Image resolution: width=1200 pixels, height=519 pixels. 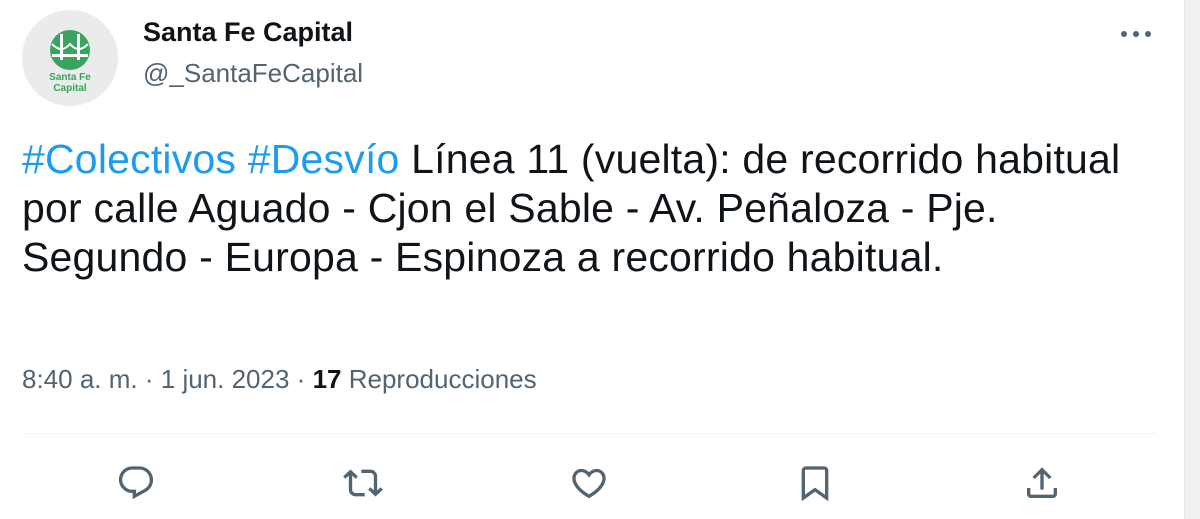 I want to click on retweet-icon, so click(x=363, y=483).